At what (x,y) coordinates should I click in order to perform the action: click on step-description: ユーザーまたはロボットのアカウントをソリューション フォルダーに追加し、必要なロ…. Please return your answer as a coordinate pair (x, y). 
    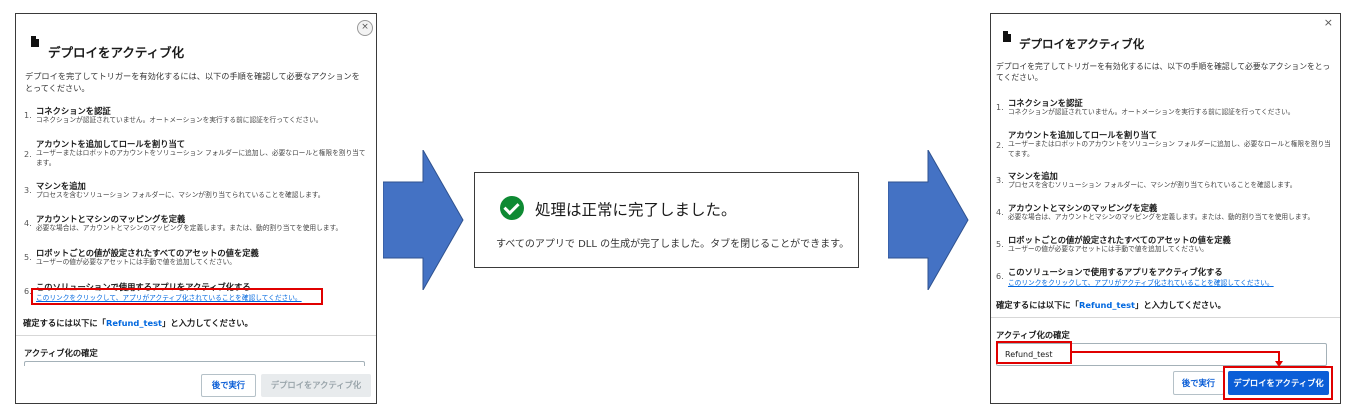
    Looking at the image, I should click on (201, 158).